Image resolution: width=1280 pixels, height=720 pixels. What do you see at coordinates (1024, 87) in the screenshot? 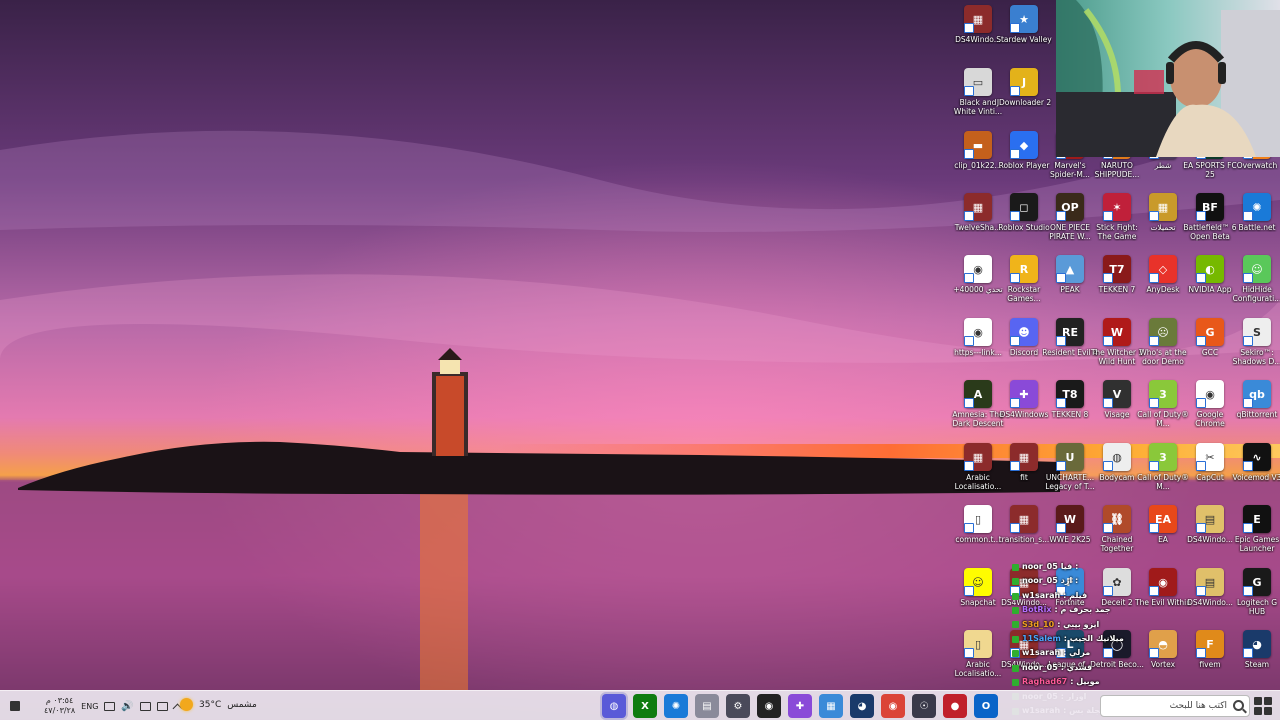
I see `desktop-icon-jdownloader: J JDownloader 2` at bounding box center [1024, 87].